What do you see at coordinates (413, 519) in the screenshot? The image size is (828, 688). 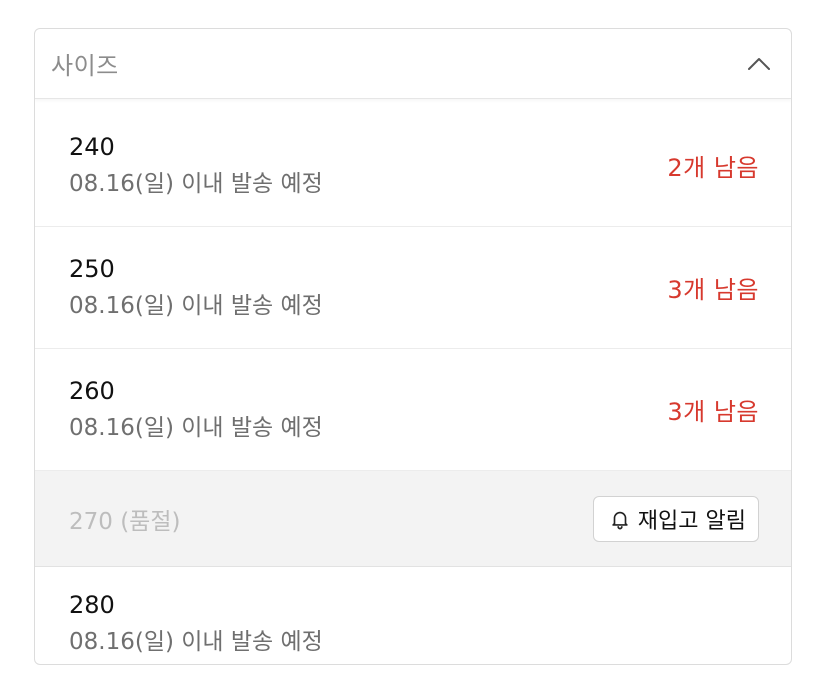 I see `size-option-270-soldout: 270 (품절) 재입고 알림` at bounding box center [413, 519].